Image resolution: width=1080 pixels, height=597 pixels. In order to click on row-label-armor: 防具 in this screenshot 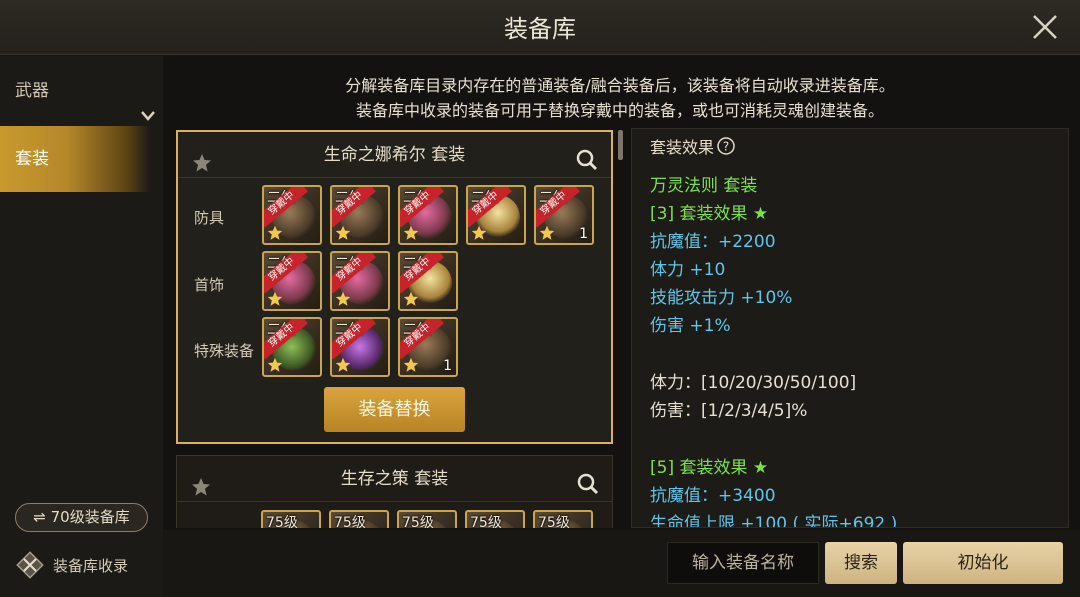, I will do `click(209, 218)`.